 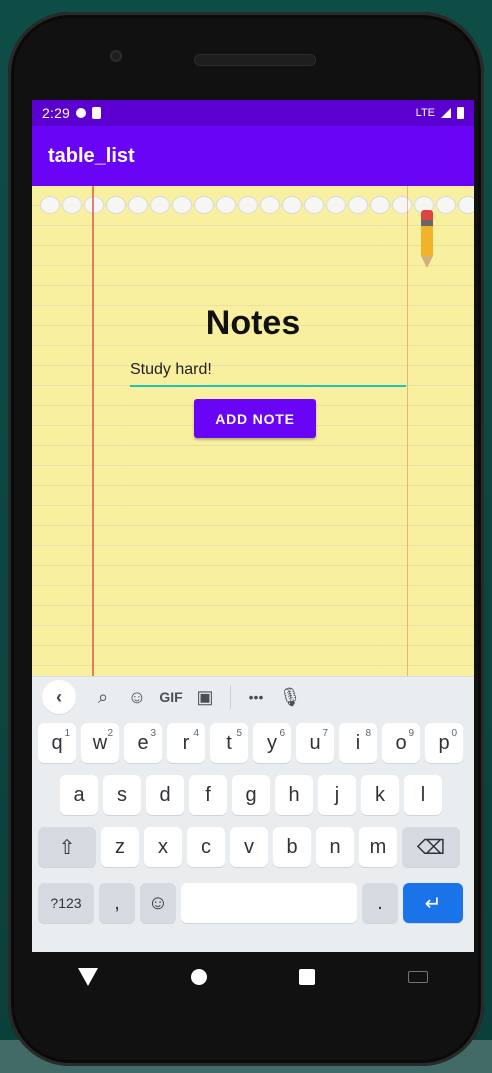 I want to click on key-label: y, so click(x=272, y=742).